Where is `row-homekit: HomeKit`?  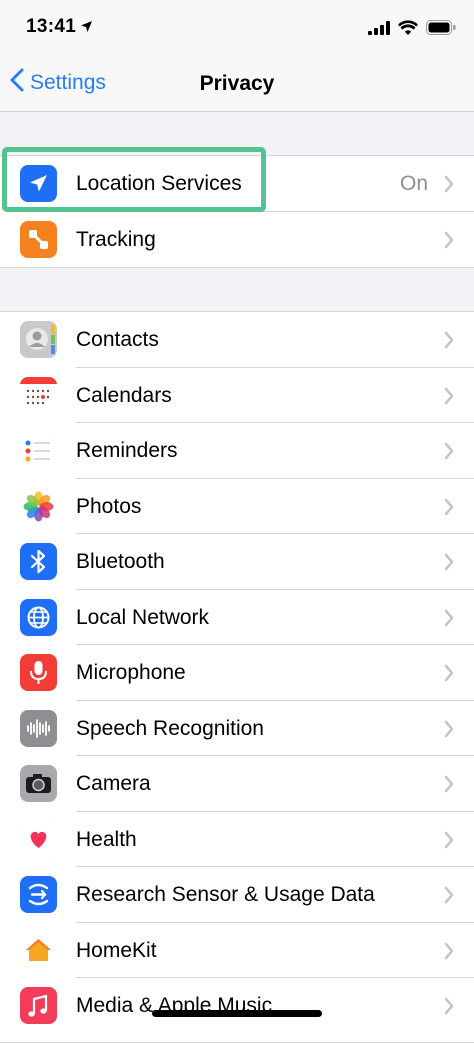
row-homekit: HomeKit is located at coordinates (237, 950).